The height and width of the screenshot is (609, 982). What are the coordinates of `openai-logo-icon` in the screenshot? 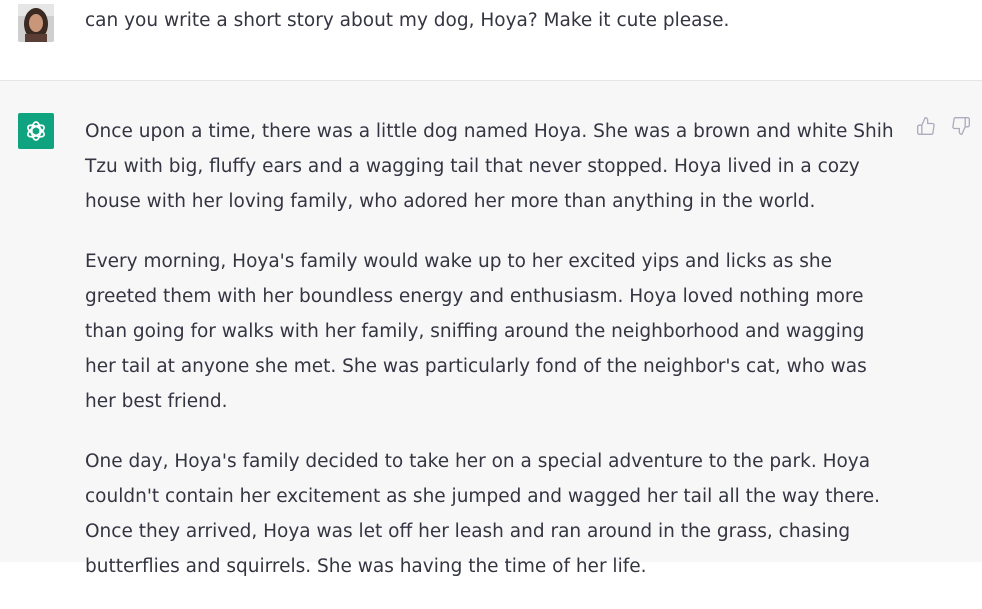 It's located at (36, 131).